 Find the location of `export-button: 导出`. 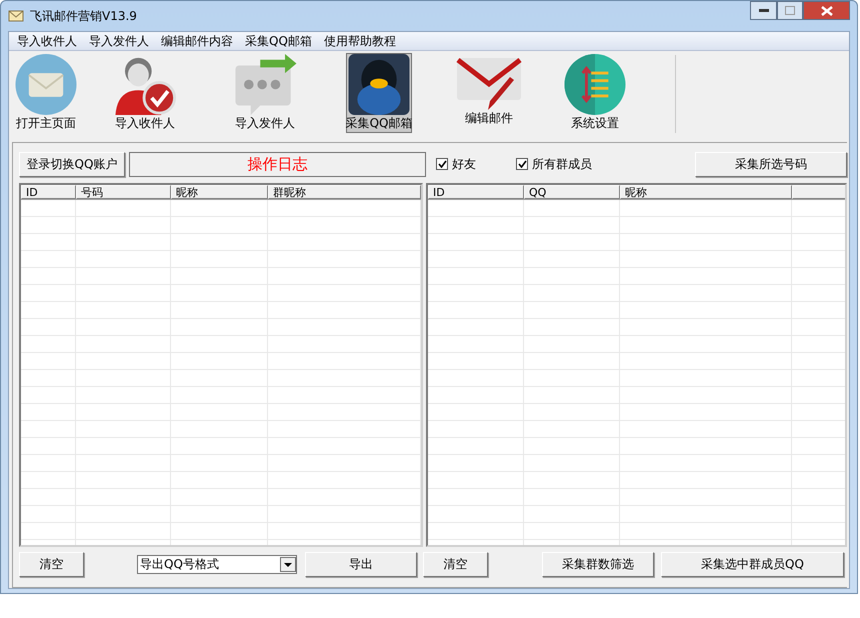

export-button: 导出 is located at coordinates (361, 564).